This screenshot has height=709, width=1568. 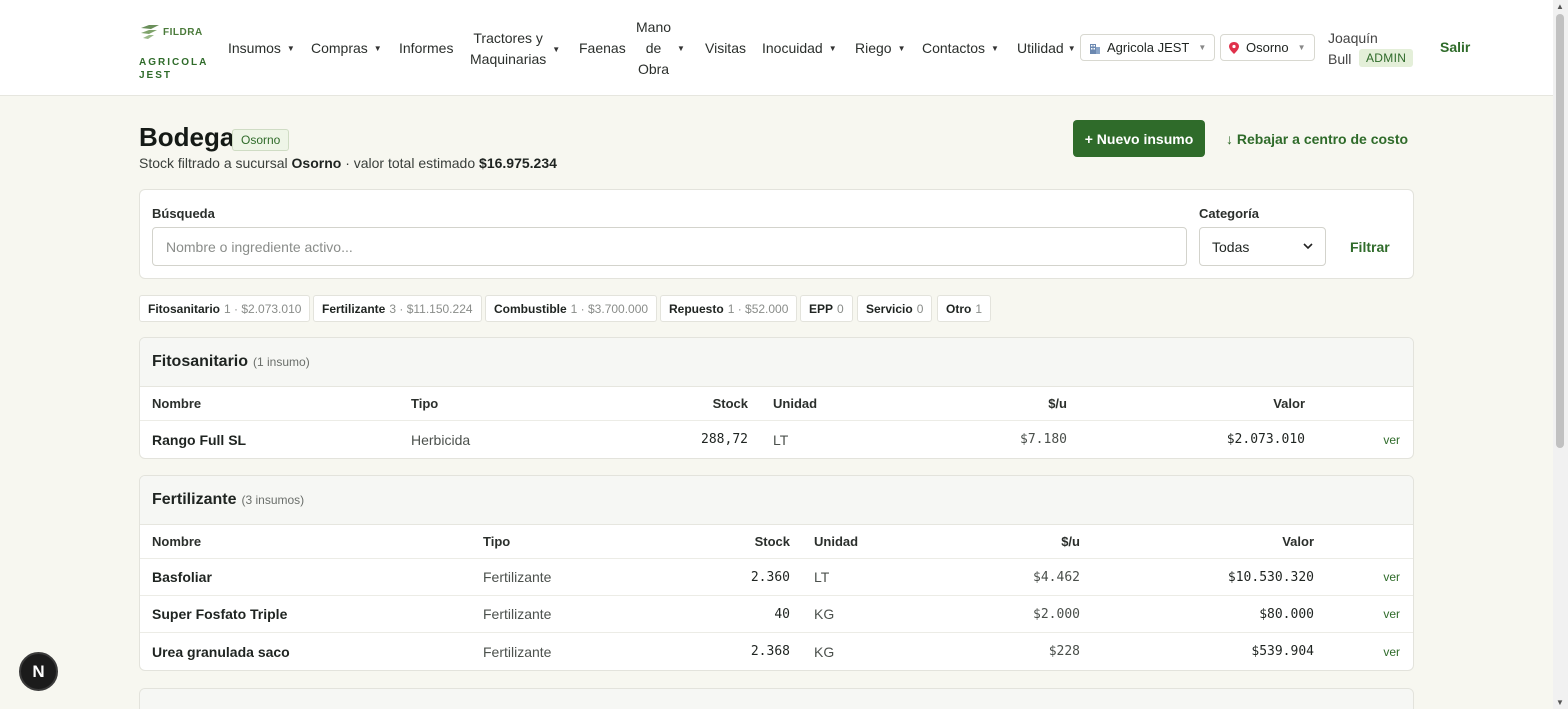 What do you see at coordinates (225, 308) in the screenshot?
I see `chip-fitosanitario: Fitosanitario 1 · $2.073.010` at bounding box center [225, 308].